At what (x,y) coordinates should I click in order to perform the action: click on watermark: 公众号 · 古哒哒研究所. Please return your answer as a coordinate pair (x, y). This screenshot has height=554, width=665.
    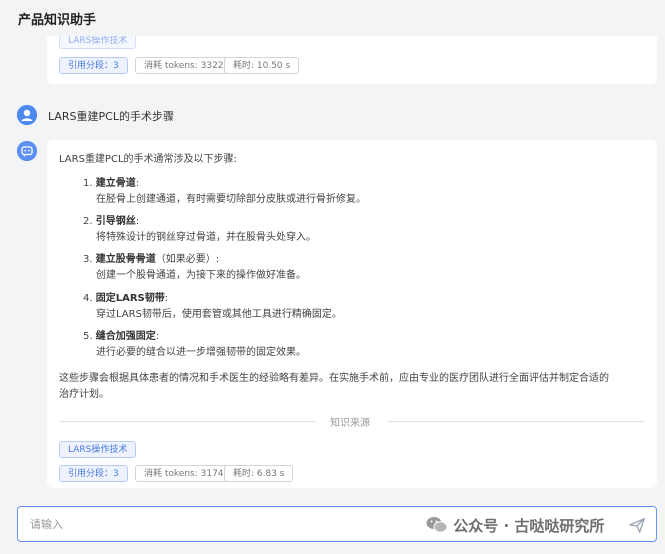
    Looking at the image, I should click on (515, 525).